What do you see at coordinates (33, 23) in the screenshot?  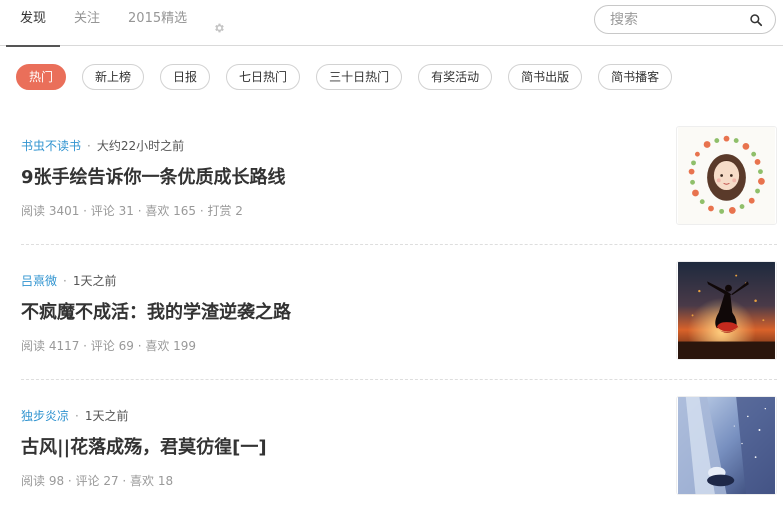 I see `tab-discover: 发现` at bounding box center [33, 23].